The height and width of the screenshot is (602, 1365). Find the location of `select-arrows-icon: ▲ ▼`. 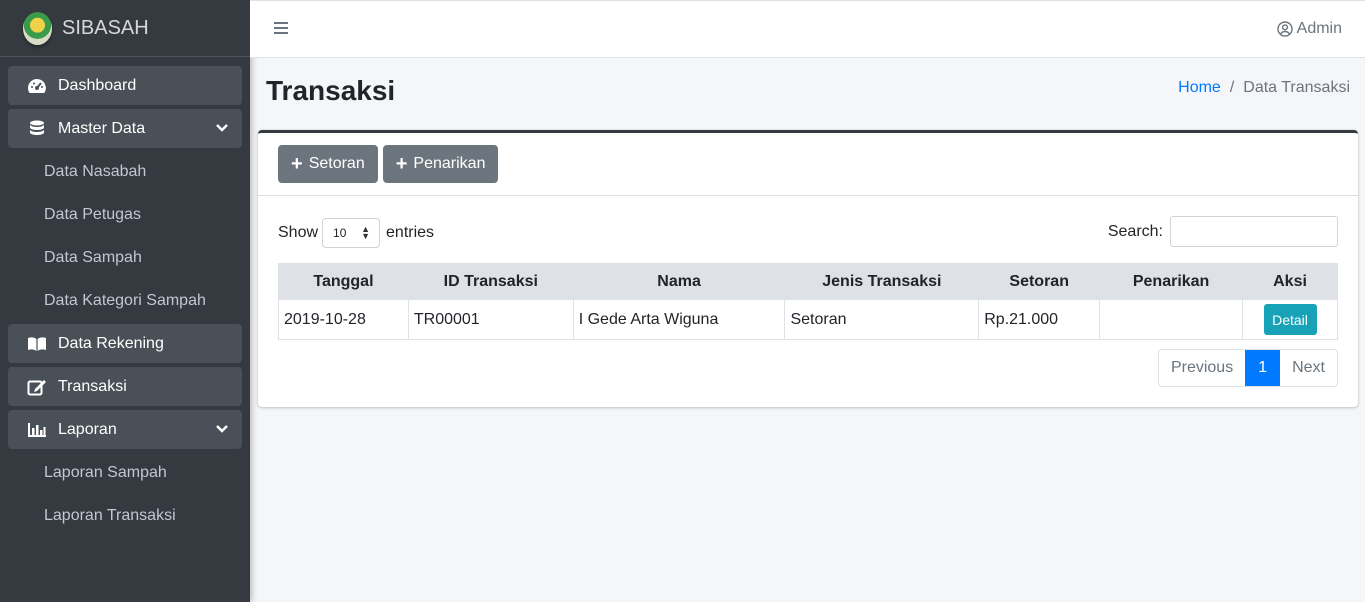

select-arrows-icon: ▲ ▼ is located at coordinates (366, 232).